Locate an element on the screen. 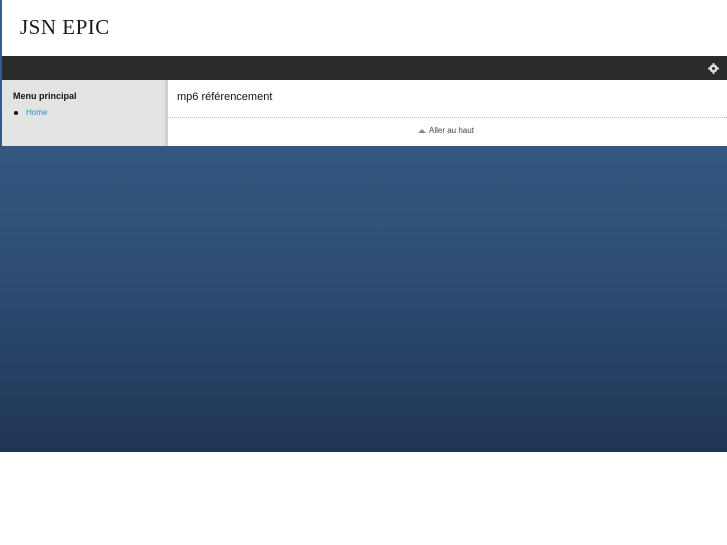 This screenshot has width=727, height=545. page-title: mp6 référencement is located at coordinates (225, 97).